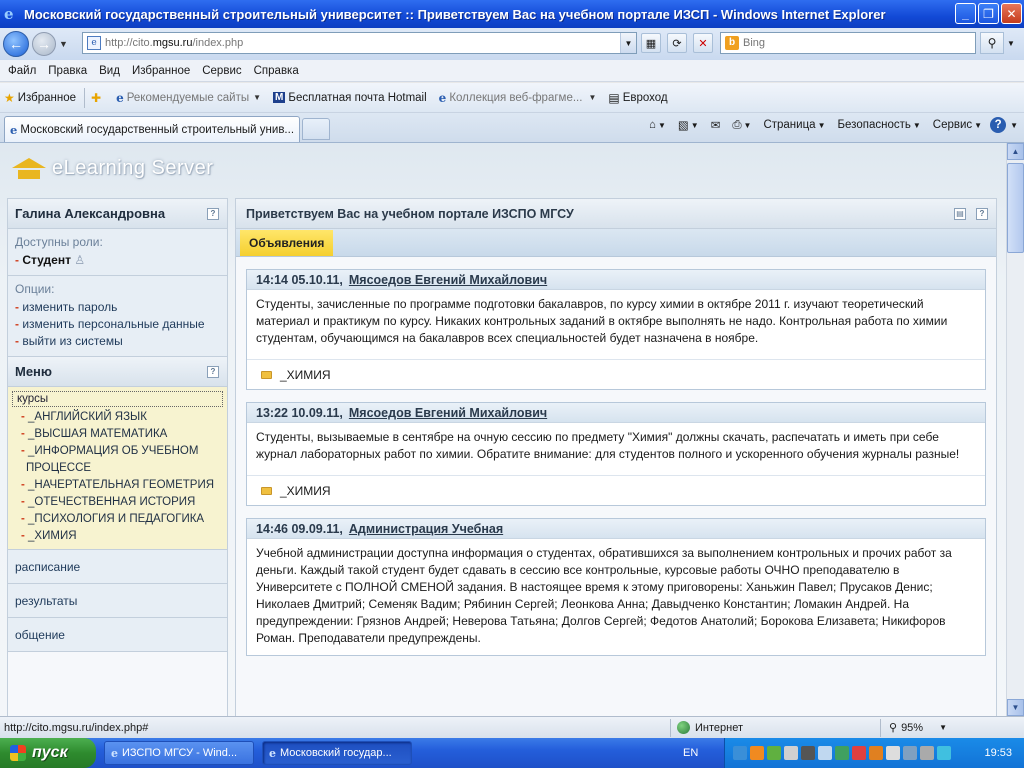 The image size is (1024, 768). Describe the element at coordinates (80, 260) in the screenshot. I see `person-icon: ♙` at that location.